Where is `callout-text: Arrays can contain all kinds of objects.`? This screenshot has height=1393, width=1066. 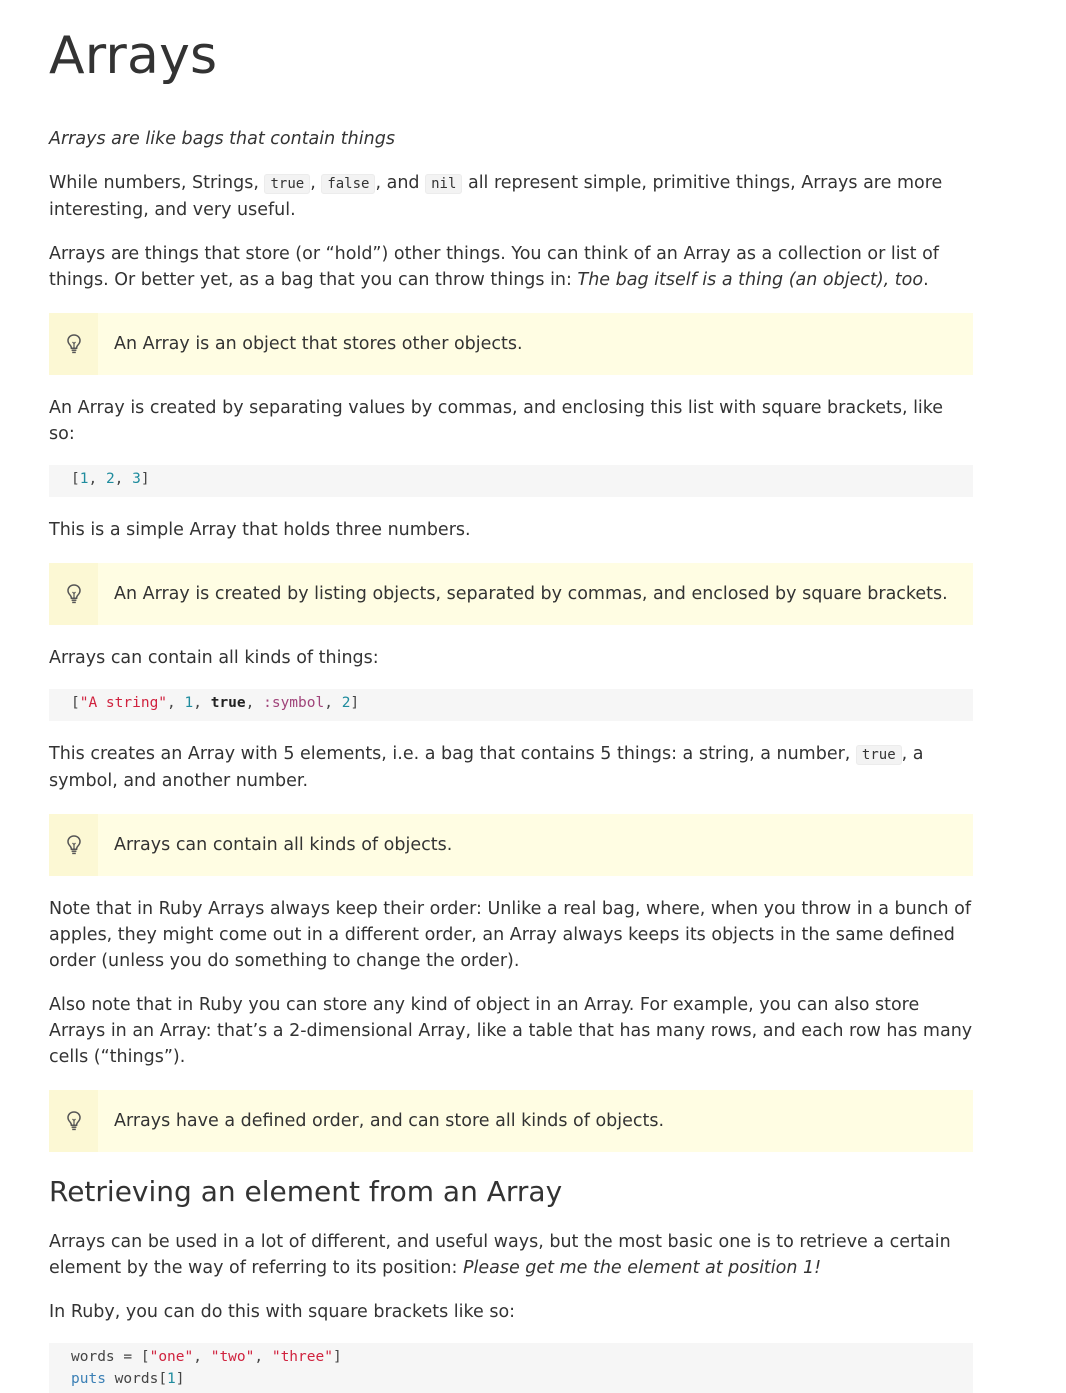
callout-text: Arrays can contain all kinds of objects. is located at coordinates (283, 845).